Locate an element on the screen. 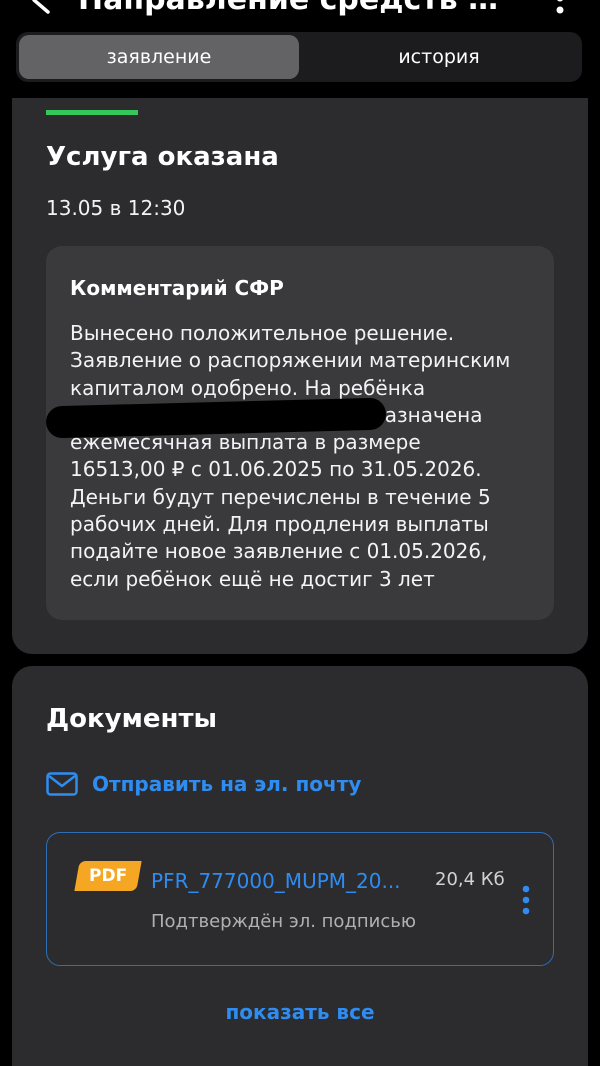 Image resolution: width=600 pixels, height=1066 pixels. comment-line: рабочих дней. Для продления выплаты is located at coordinates (279, 524).